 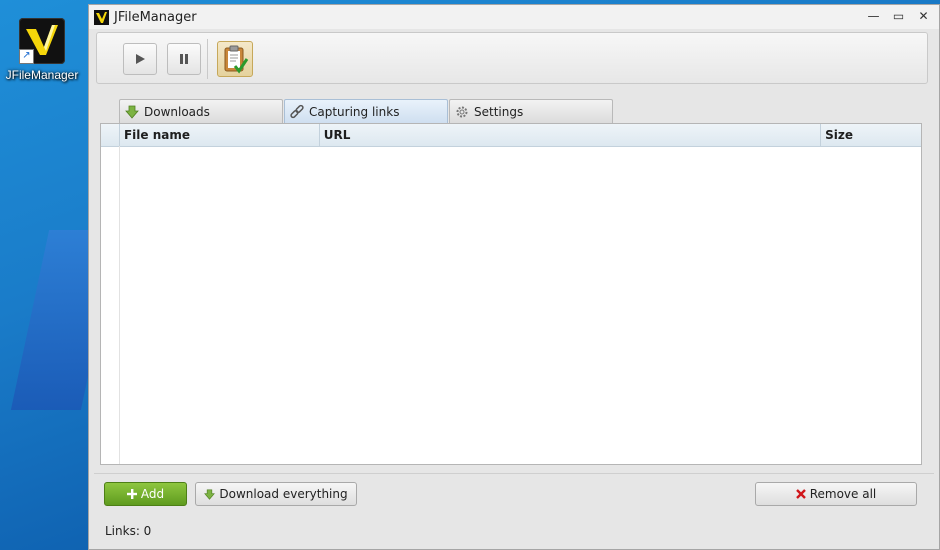 I want to click on pause-button, so click(x=184, y=59).